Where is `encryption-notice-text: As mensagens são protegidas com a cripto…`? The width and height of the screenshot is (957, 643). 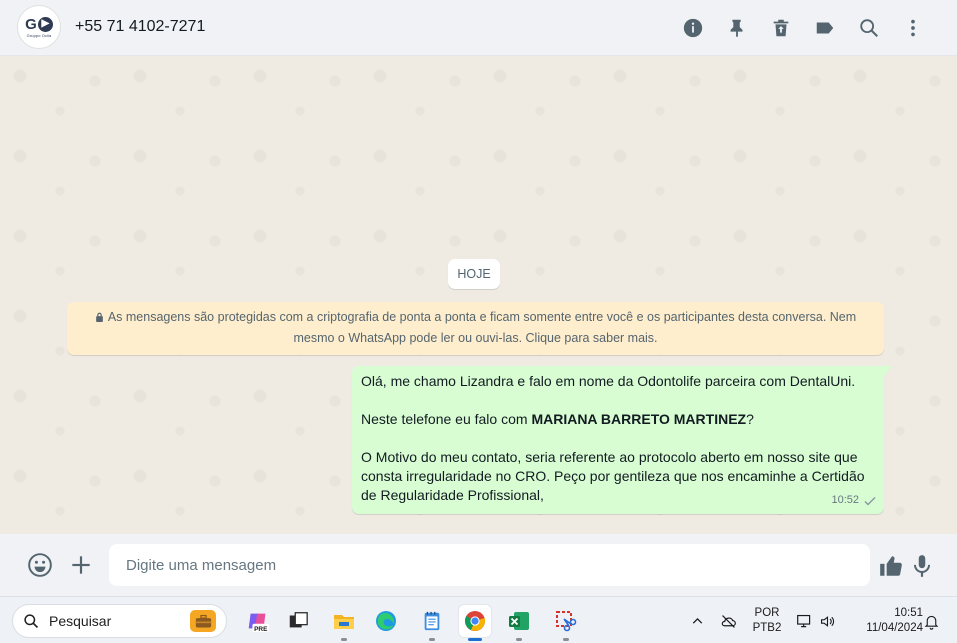 encryption-notice-text: As mensagens são protegidas com a cripto… is located at coordinates (482, 327).